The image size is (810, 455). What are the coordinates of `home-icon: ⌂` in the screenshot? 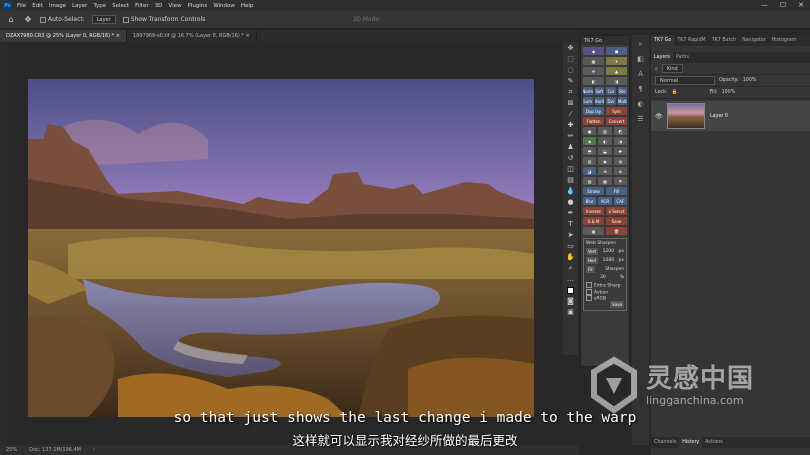 It's located at (11, 20).